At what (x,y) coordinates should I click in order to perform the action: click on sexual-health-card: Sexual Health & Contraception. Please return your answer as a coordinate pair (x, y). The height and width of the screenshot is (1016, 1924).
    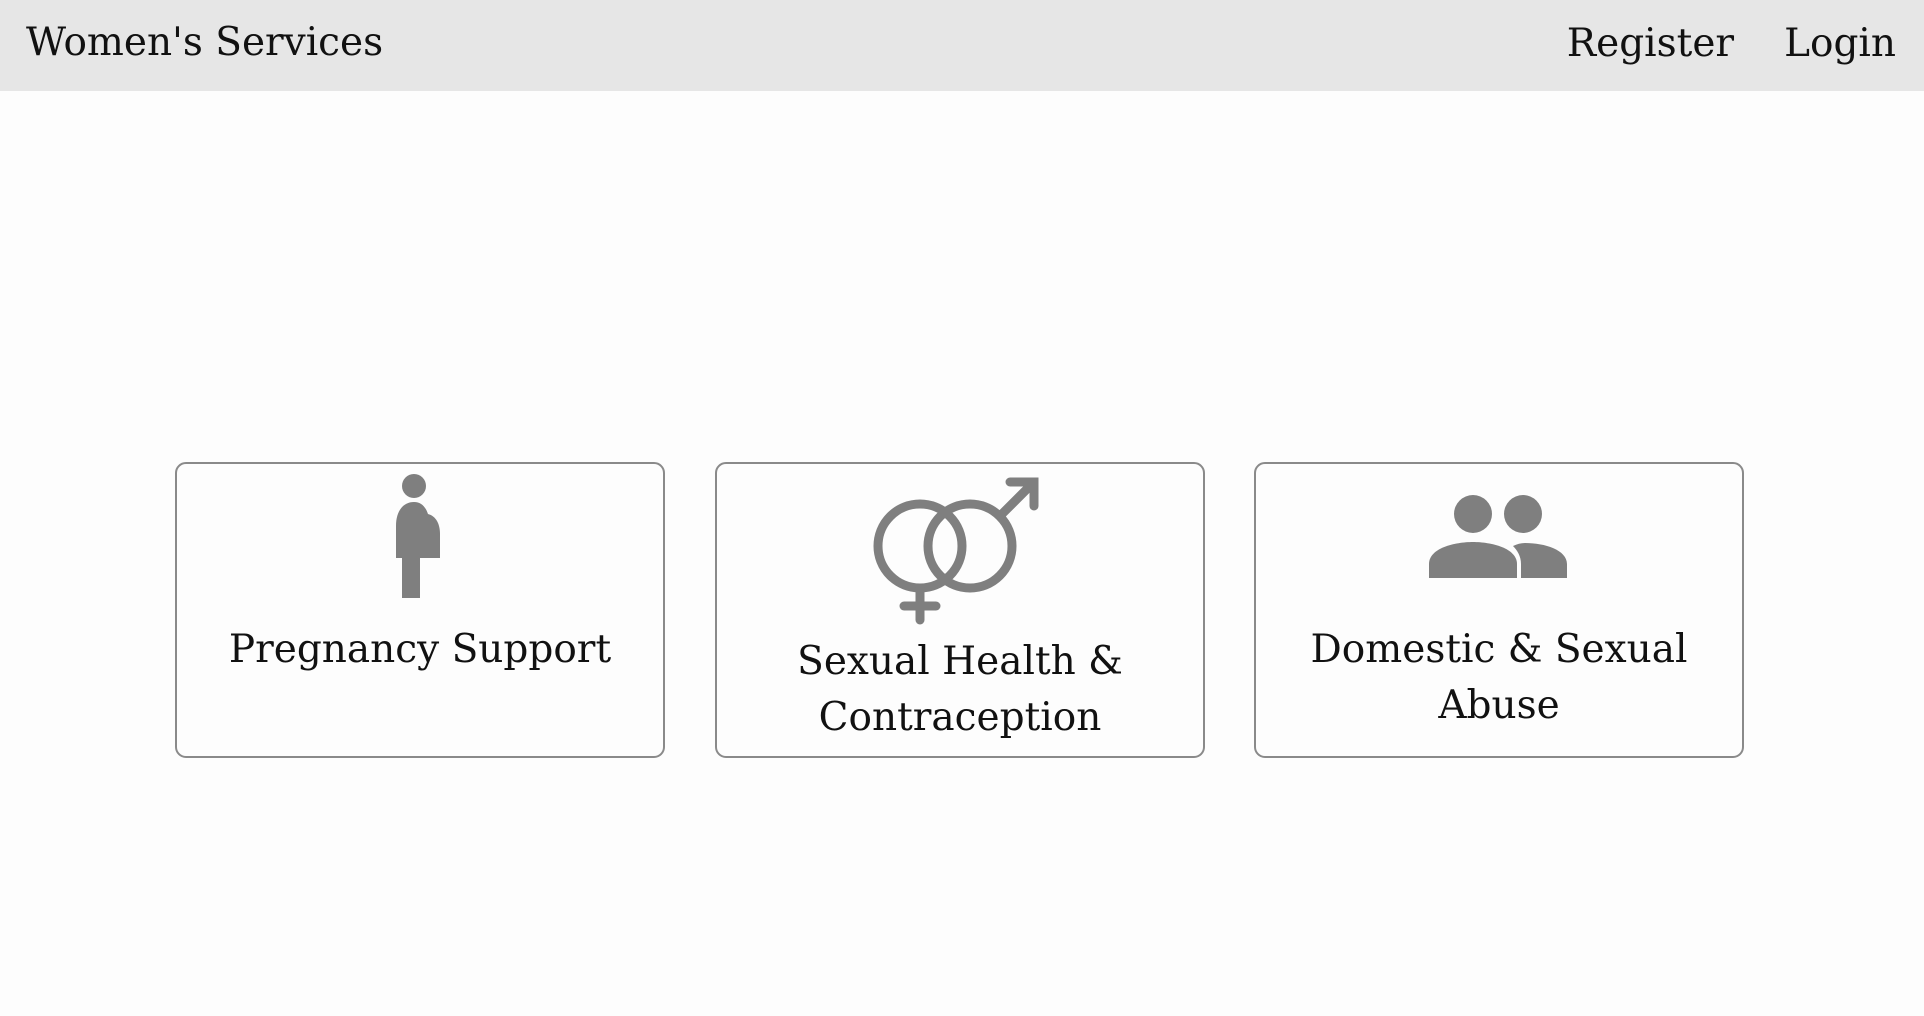
    Looking at the image, I should click on (960, 610).